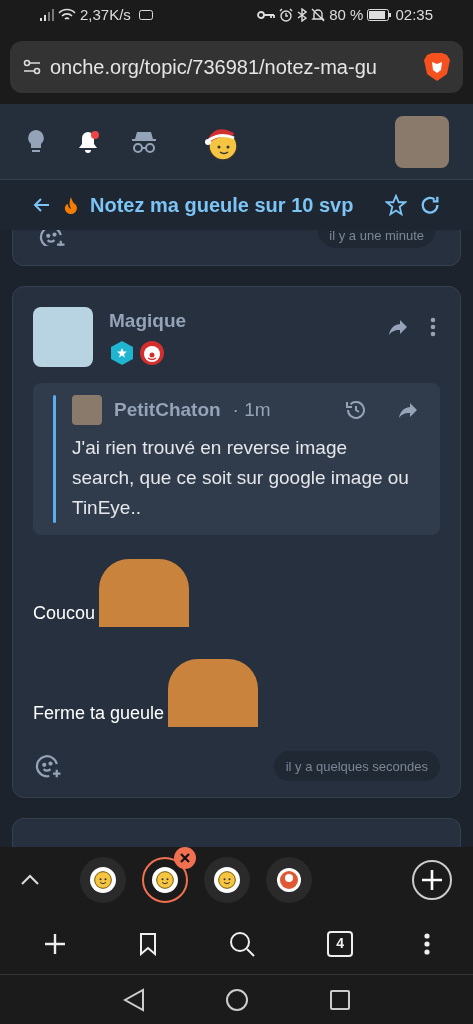 The width and height of the screenshot is (473, 1024). Describe the element at coordinates (432, 880) in the screenshot. I see `new-tab-icon` at that location.